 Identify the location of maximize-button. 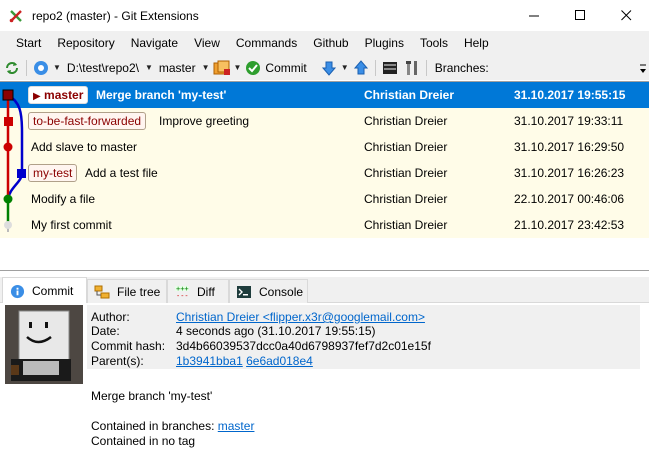
(580, 15).